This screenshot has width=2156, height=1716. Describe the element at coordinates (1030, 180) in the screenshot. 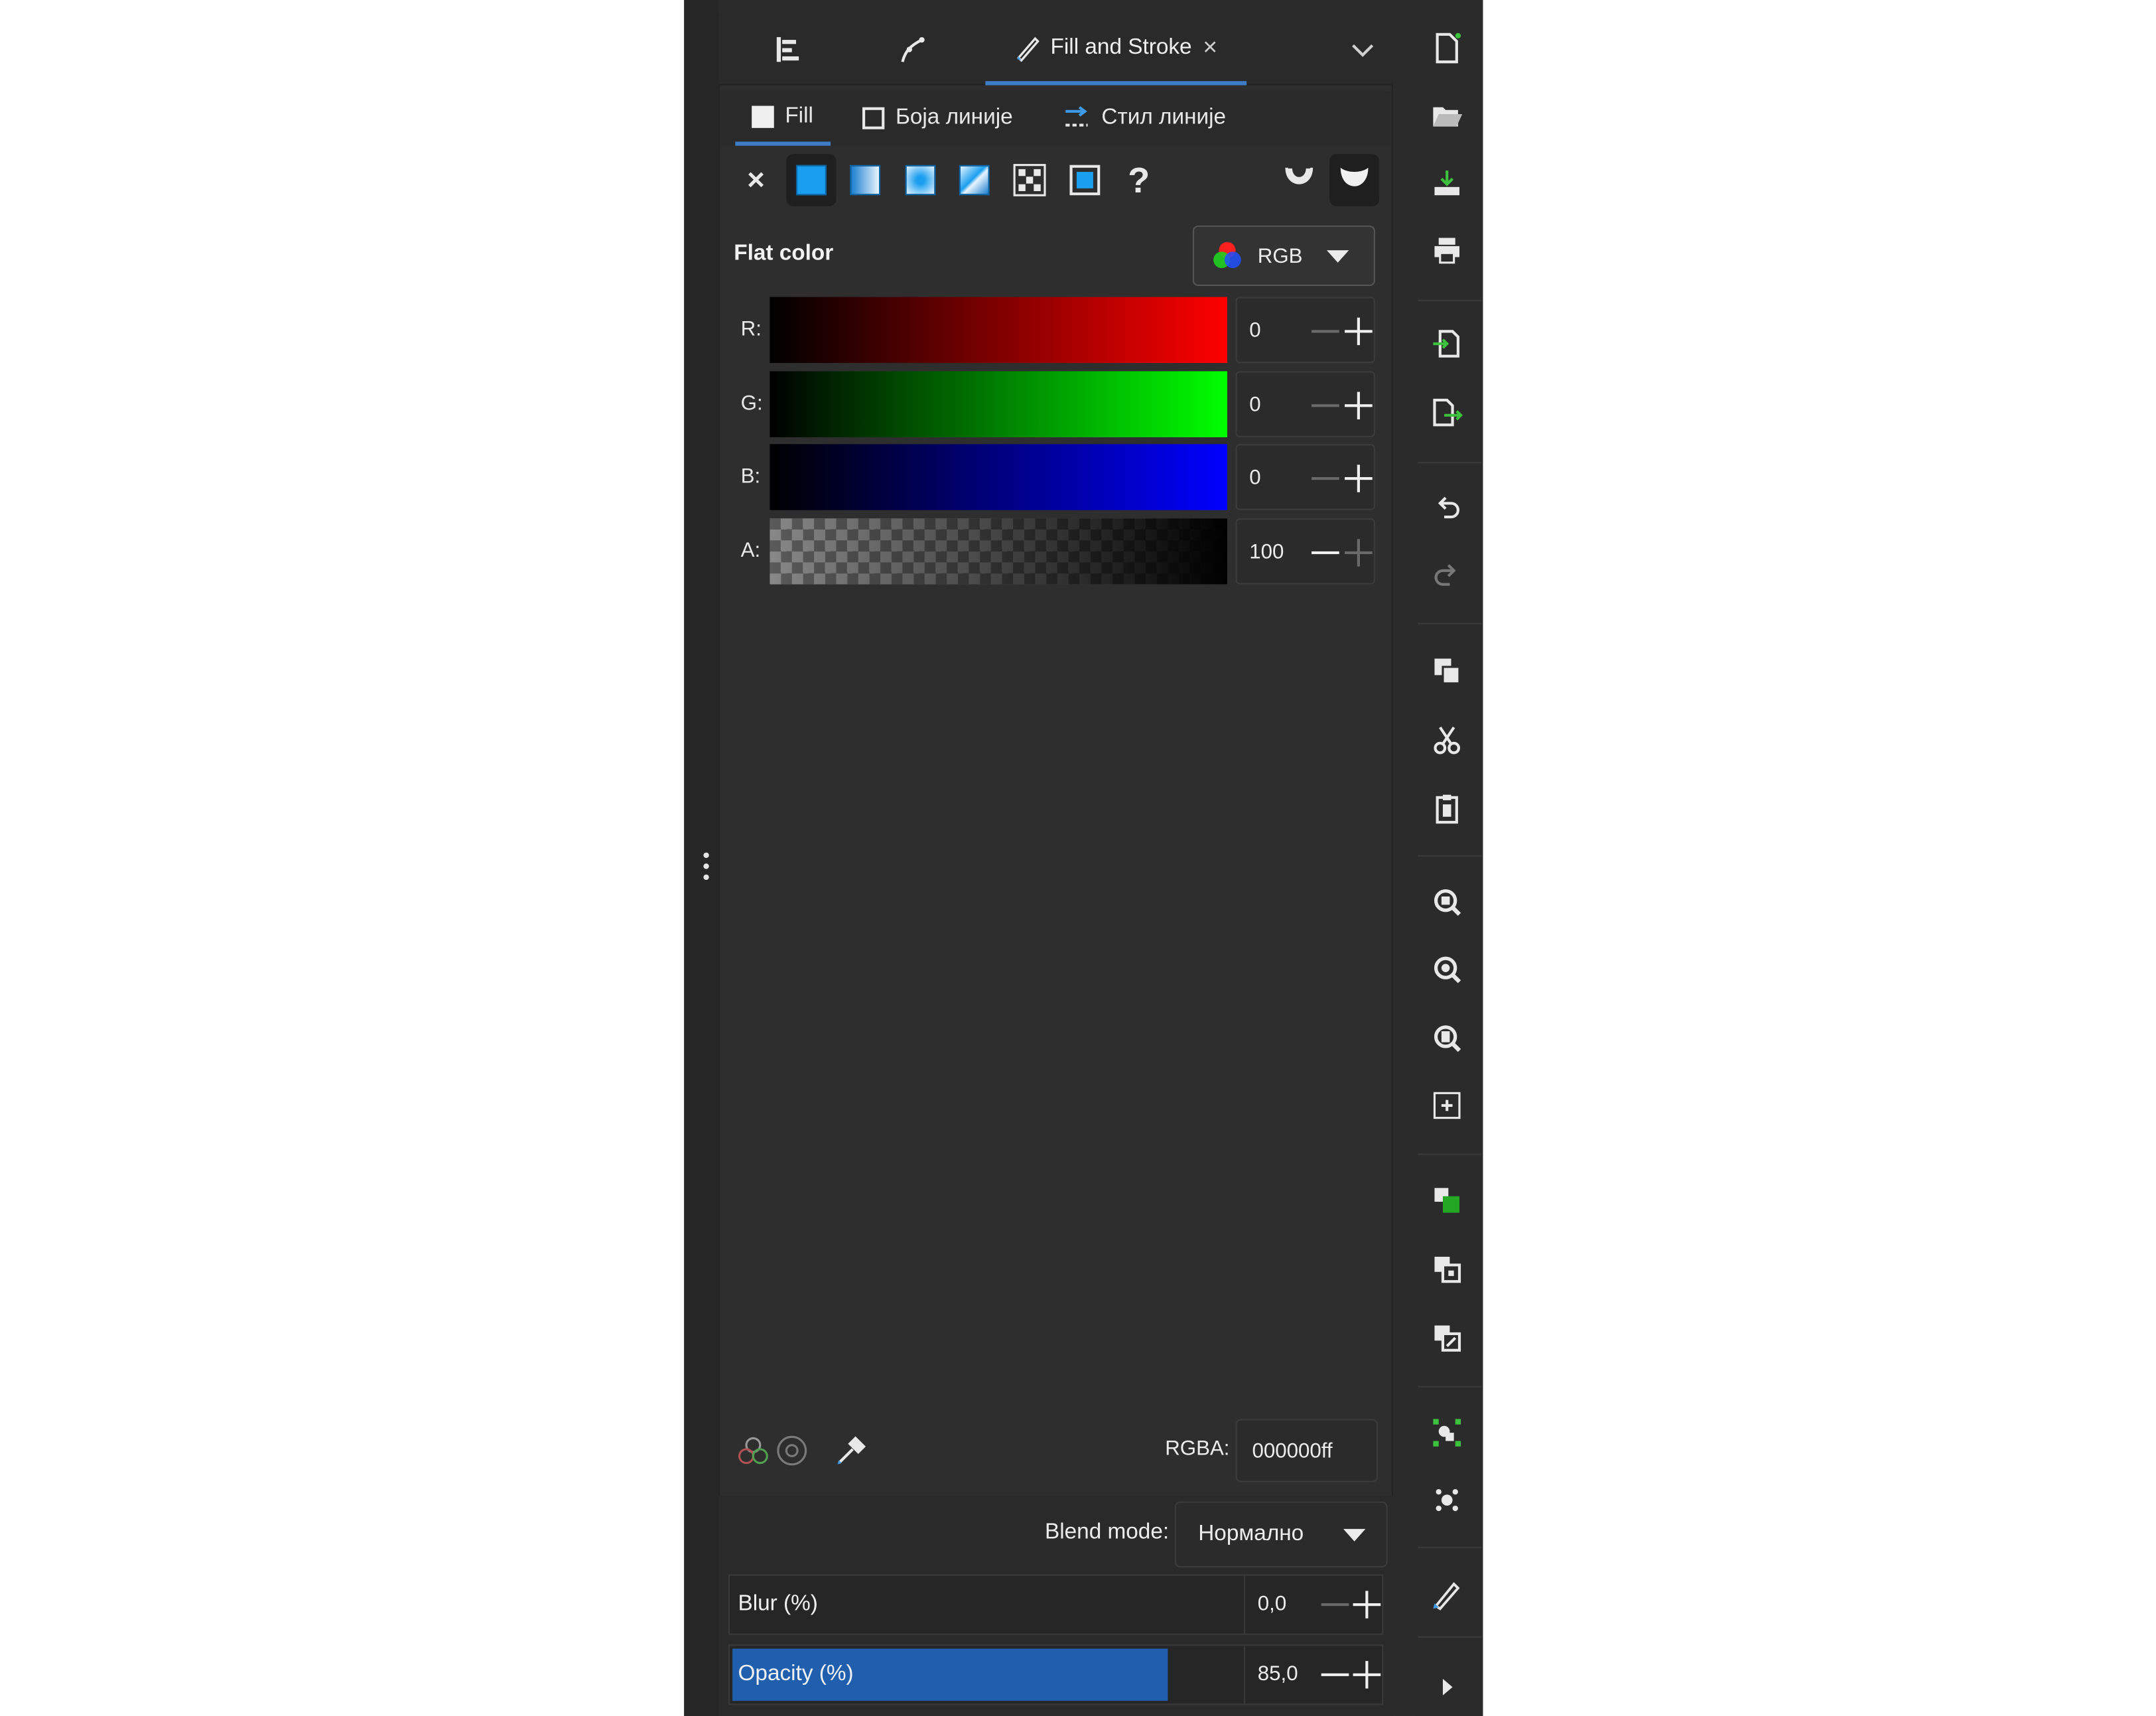

I see `paint-pattern-button` at that location.